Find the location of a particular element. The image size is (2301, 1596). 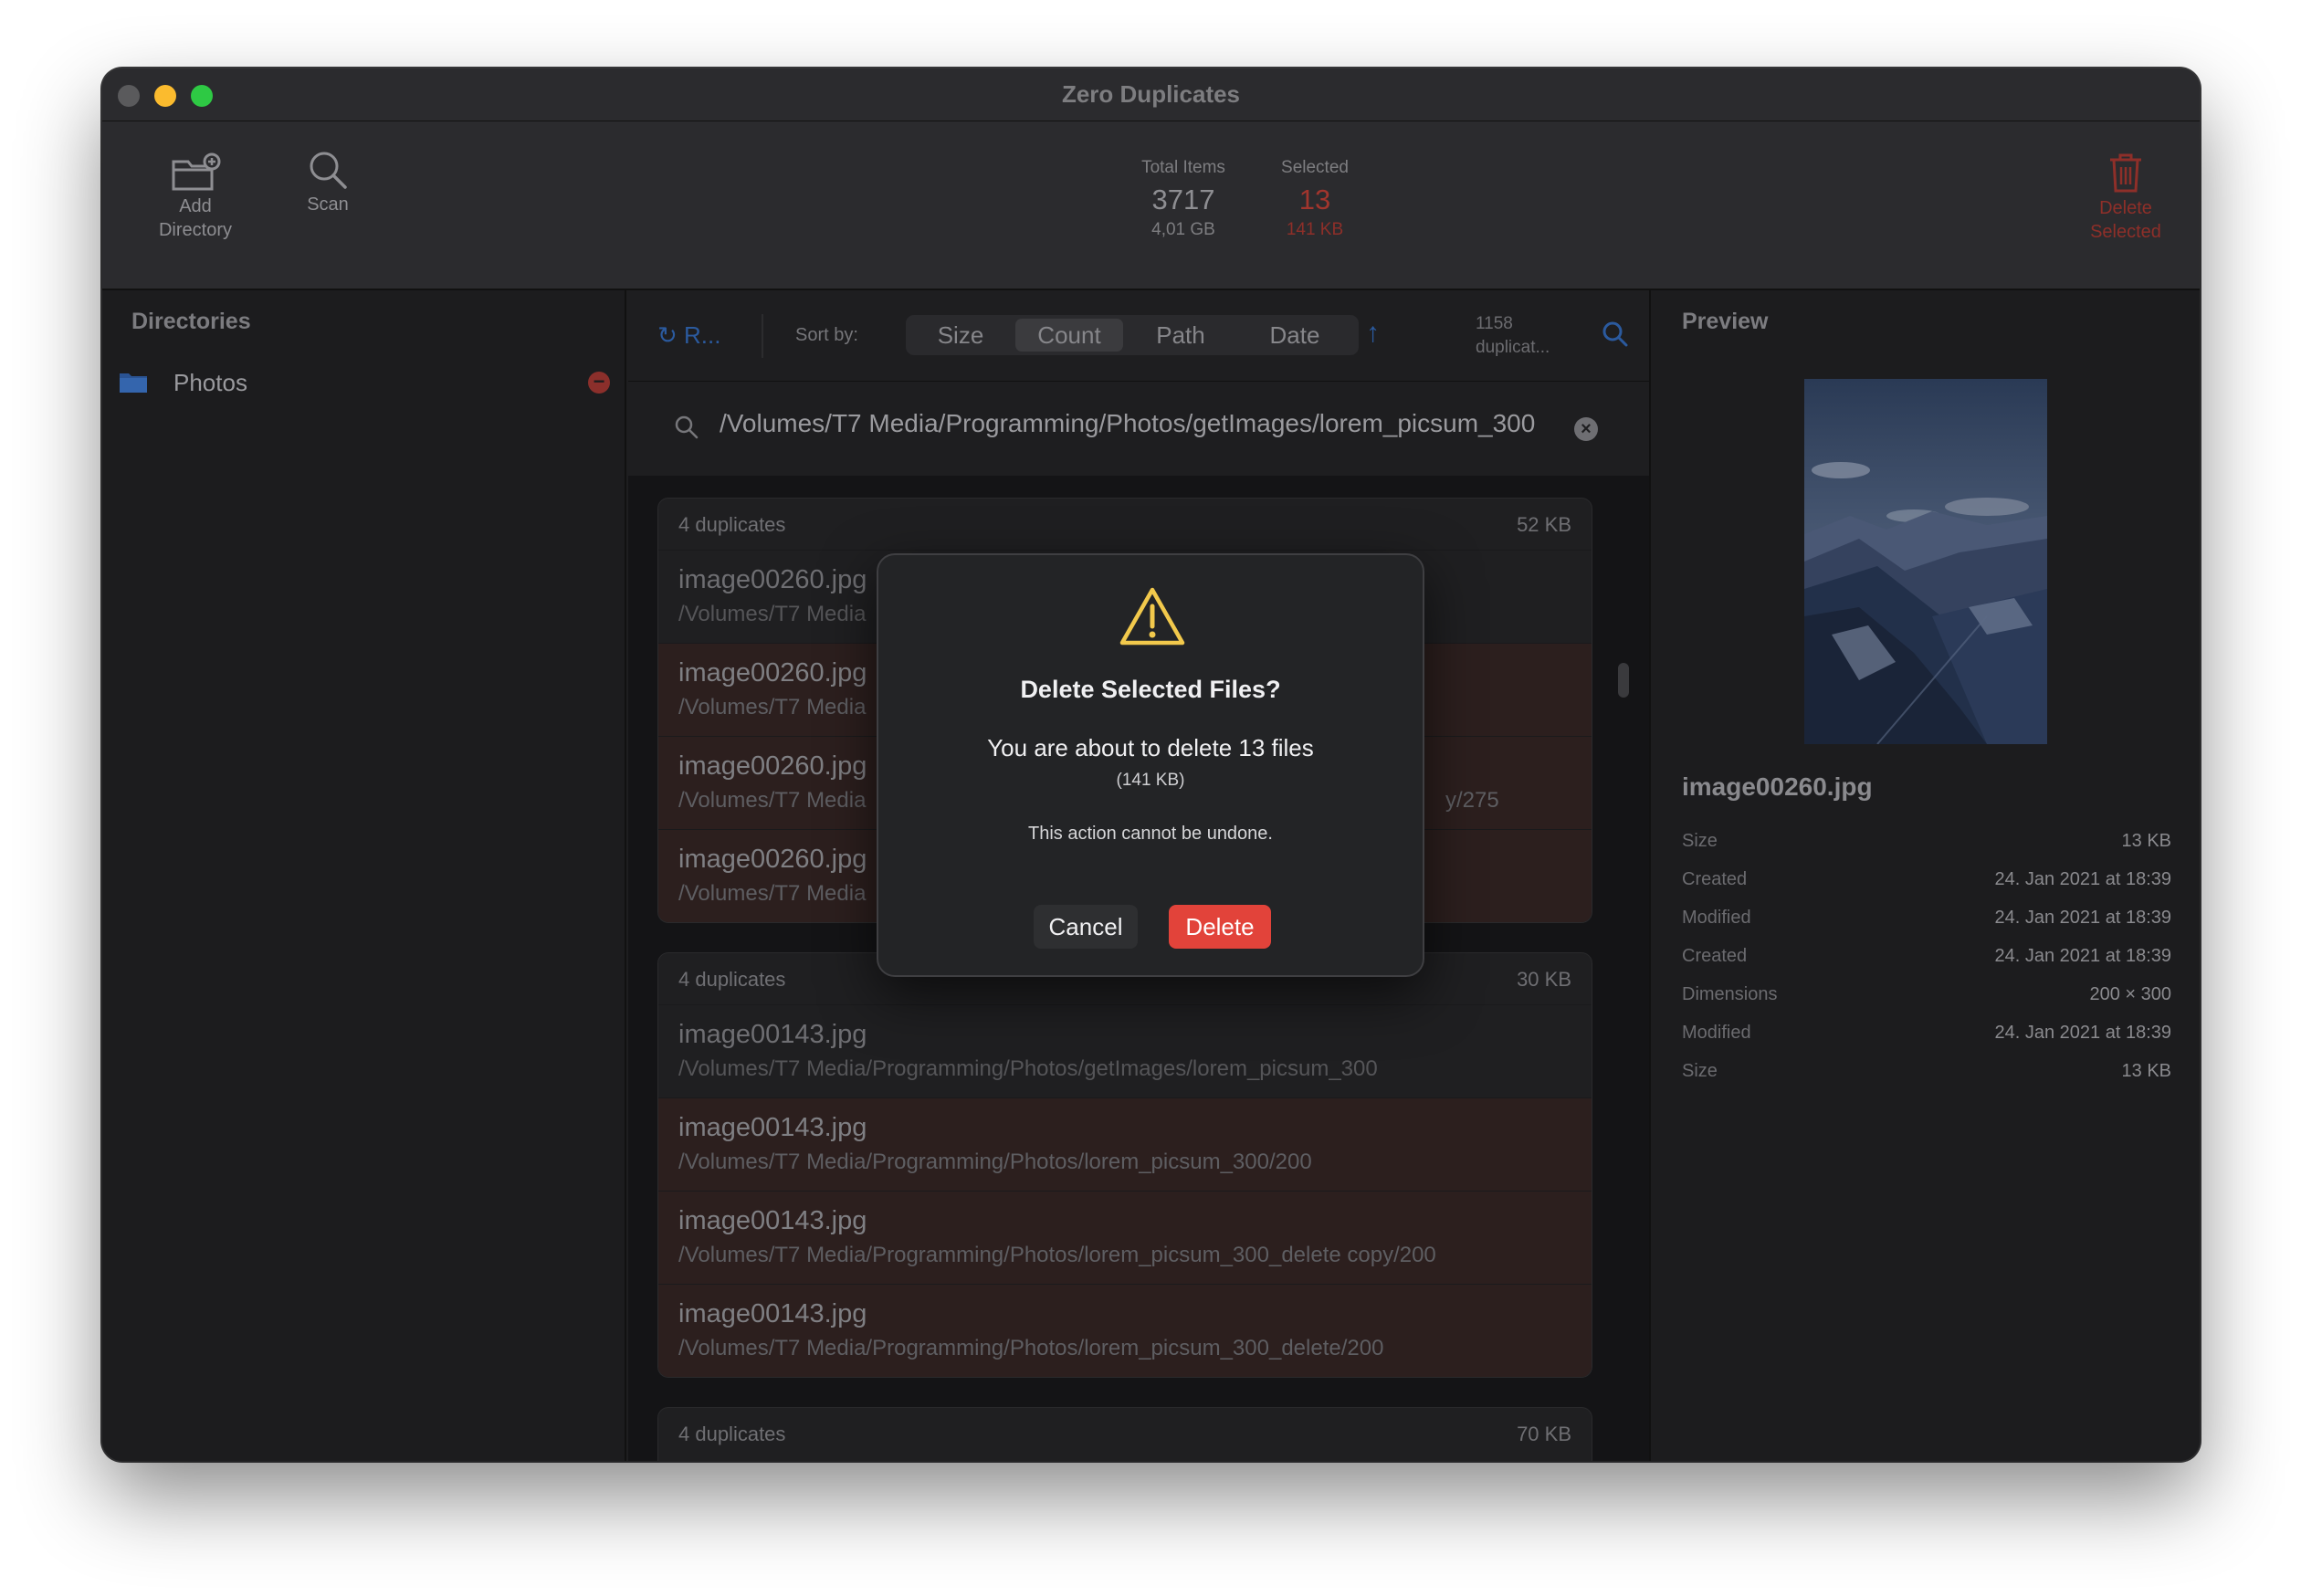

sidebar-item-label: Photos is located at coordinates (210, 382).